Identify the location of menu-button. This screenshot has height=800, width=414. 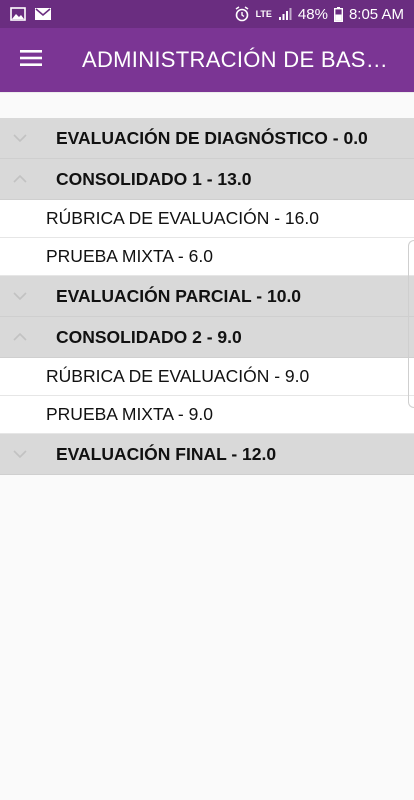
(31, 60).